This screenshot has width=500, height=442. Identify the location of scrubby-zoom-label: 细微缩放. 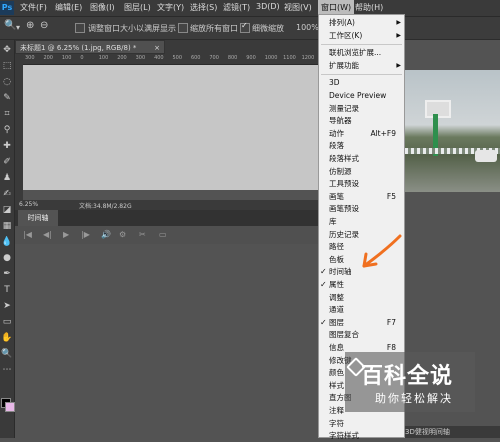
(268, 28).